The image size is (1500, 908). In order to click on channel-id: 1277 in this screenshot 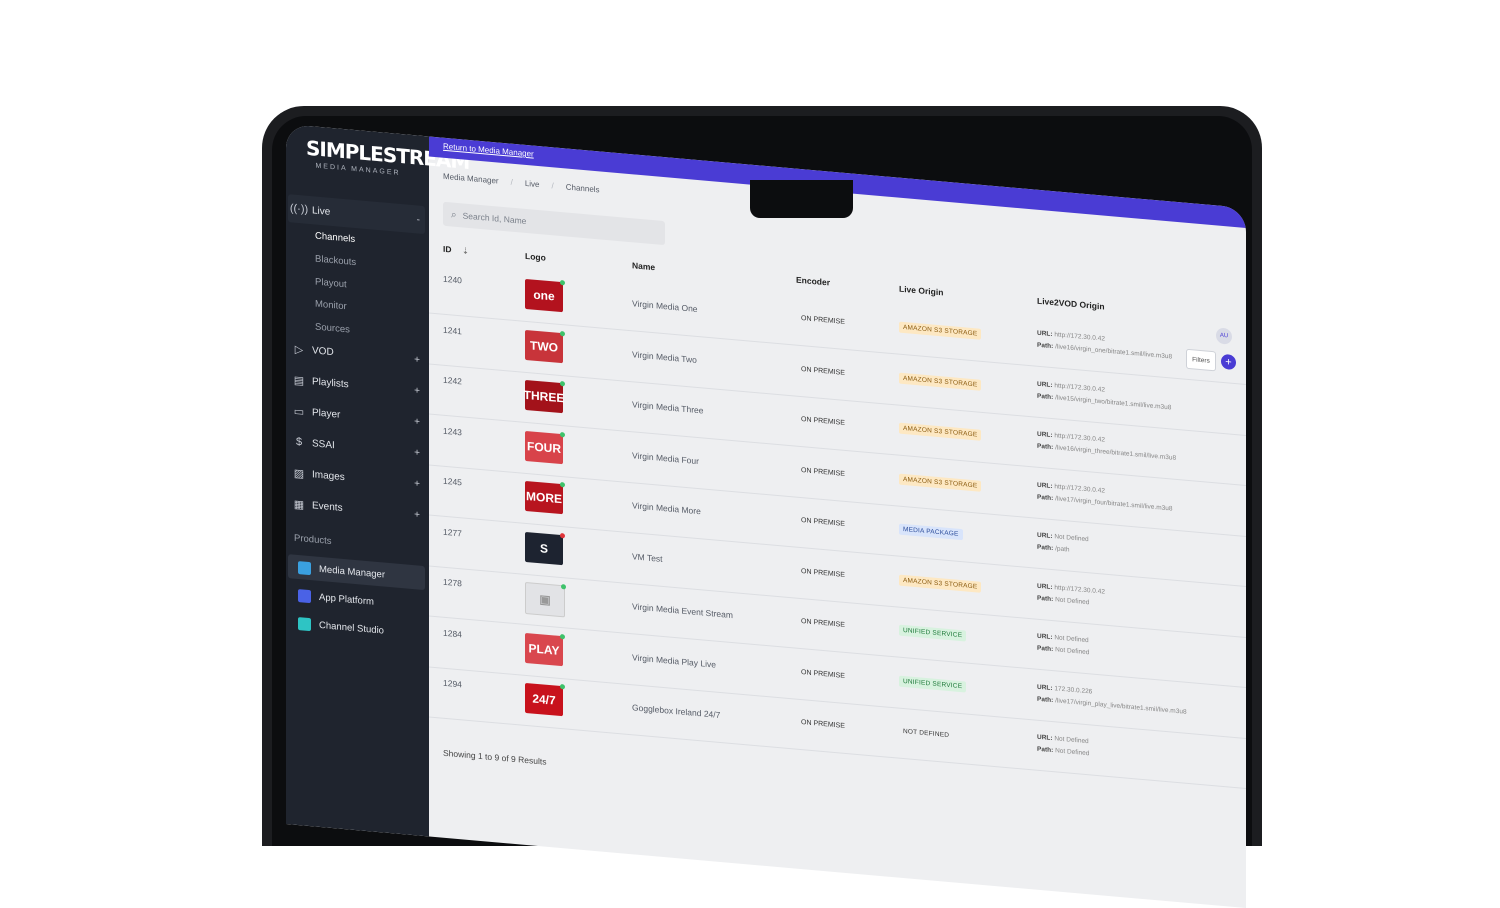, I will do `click(452, 532)`.